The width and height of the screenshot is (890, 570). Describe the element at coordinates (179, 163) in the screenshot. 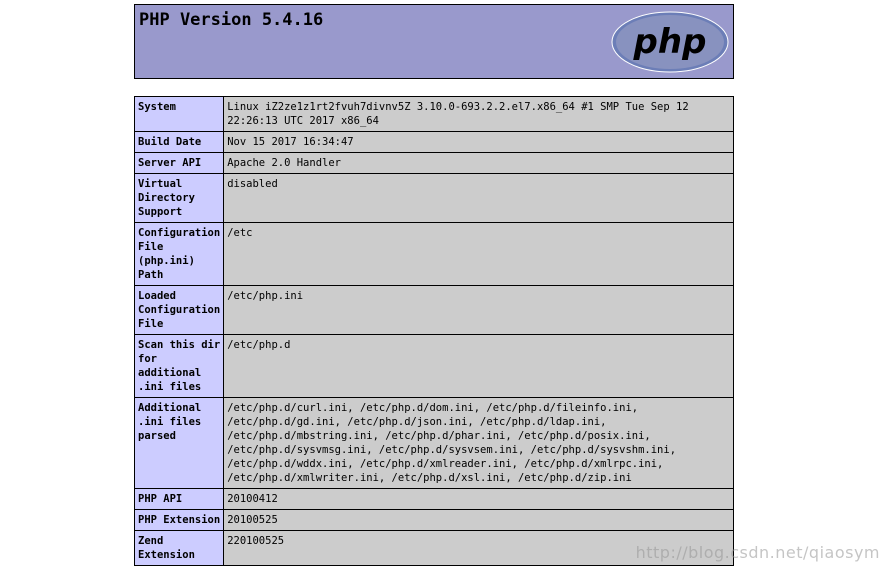

I see `row-key: Server API` at that location.